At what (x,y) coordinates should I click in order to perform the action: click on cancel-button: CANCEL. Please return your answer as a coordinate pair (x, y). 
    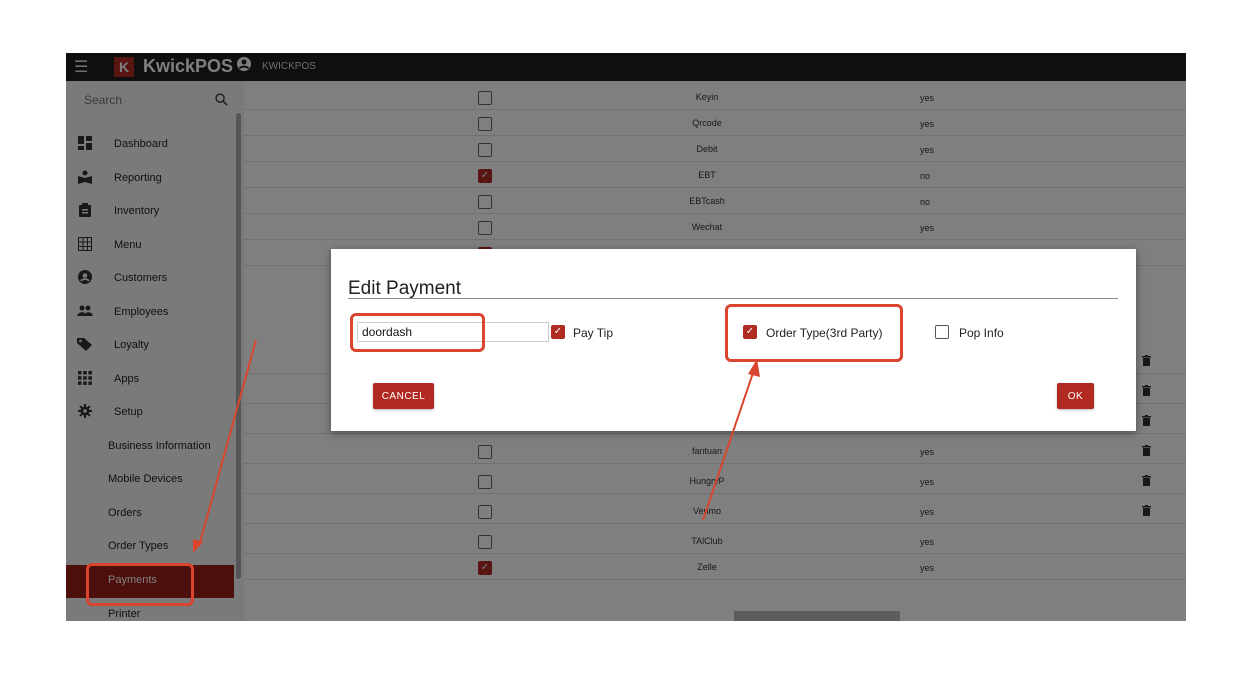
    Looking at the image, I should click on (403, 396).